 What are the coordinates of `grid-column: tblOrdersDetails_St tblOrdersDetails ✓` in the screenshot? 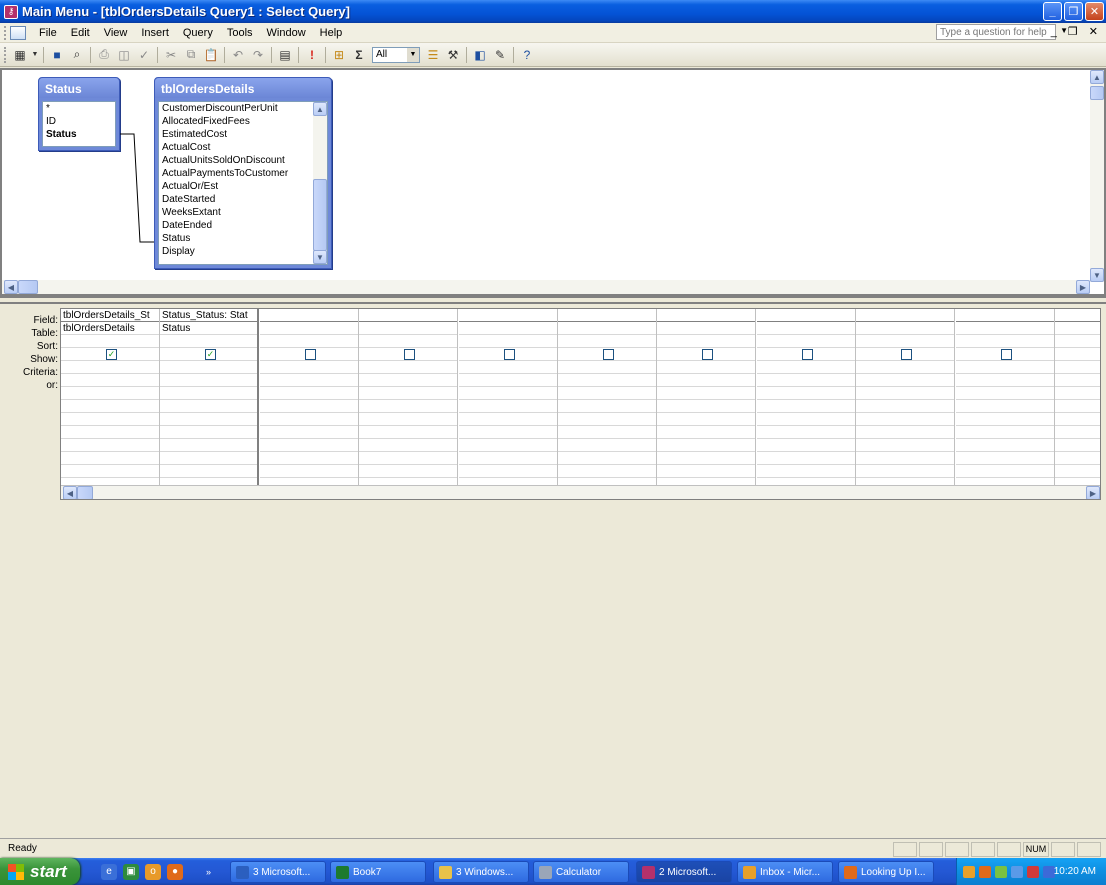 It's located at (110, 397).